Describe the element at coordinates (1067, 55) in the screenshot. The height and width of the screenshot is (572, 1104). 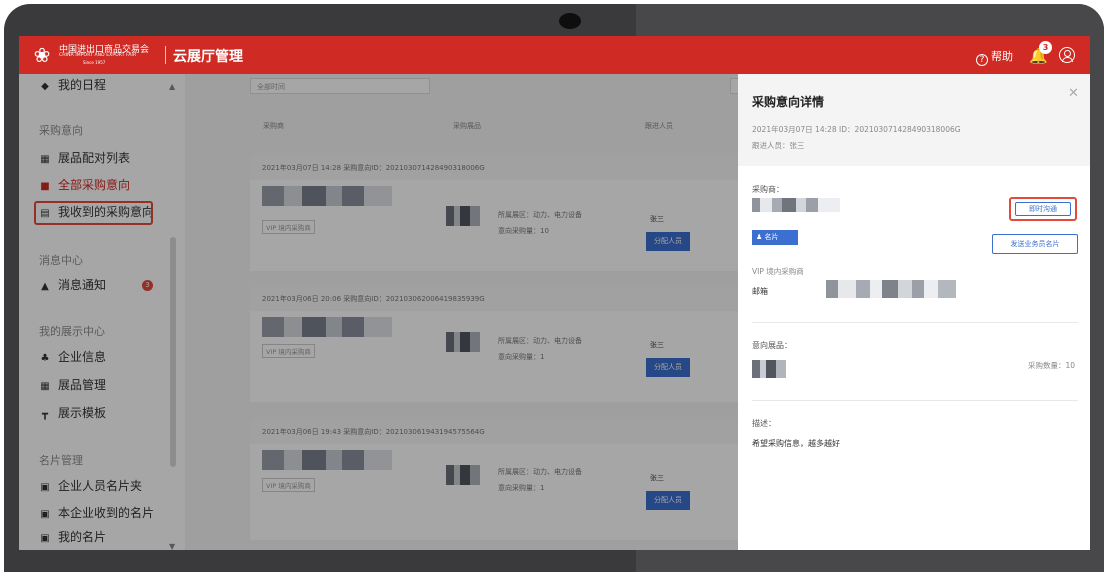
I see `user-account-icon` at that location.